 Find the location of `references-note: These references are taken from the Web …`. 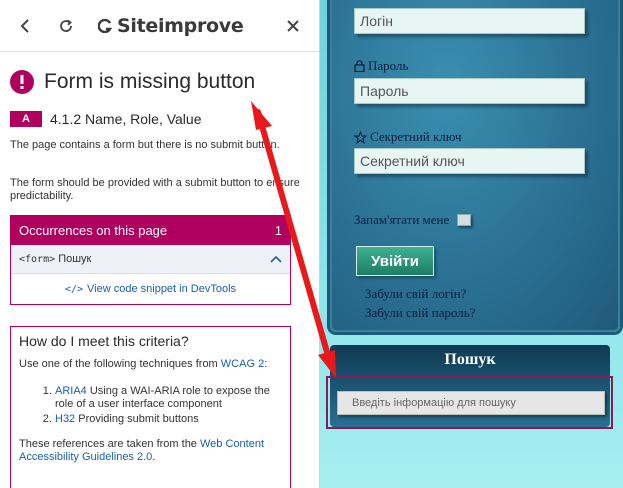

references-note: These references are taken from the Web … is located at coordinates (150, 451).